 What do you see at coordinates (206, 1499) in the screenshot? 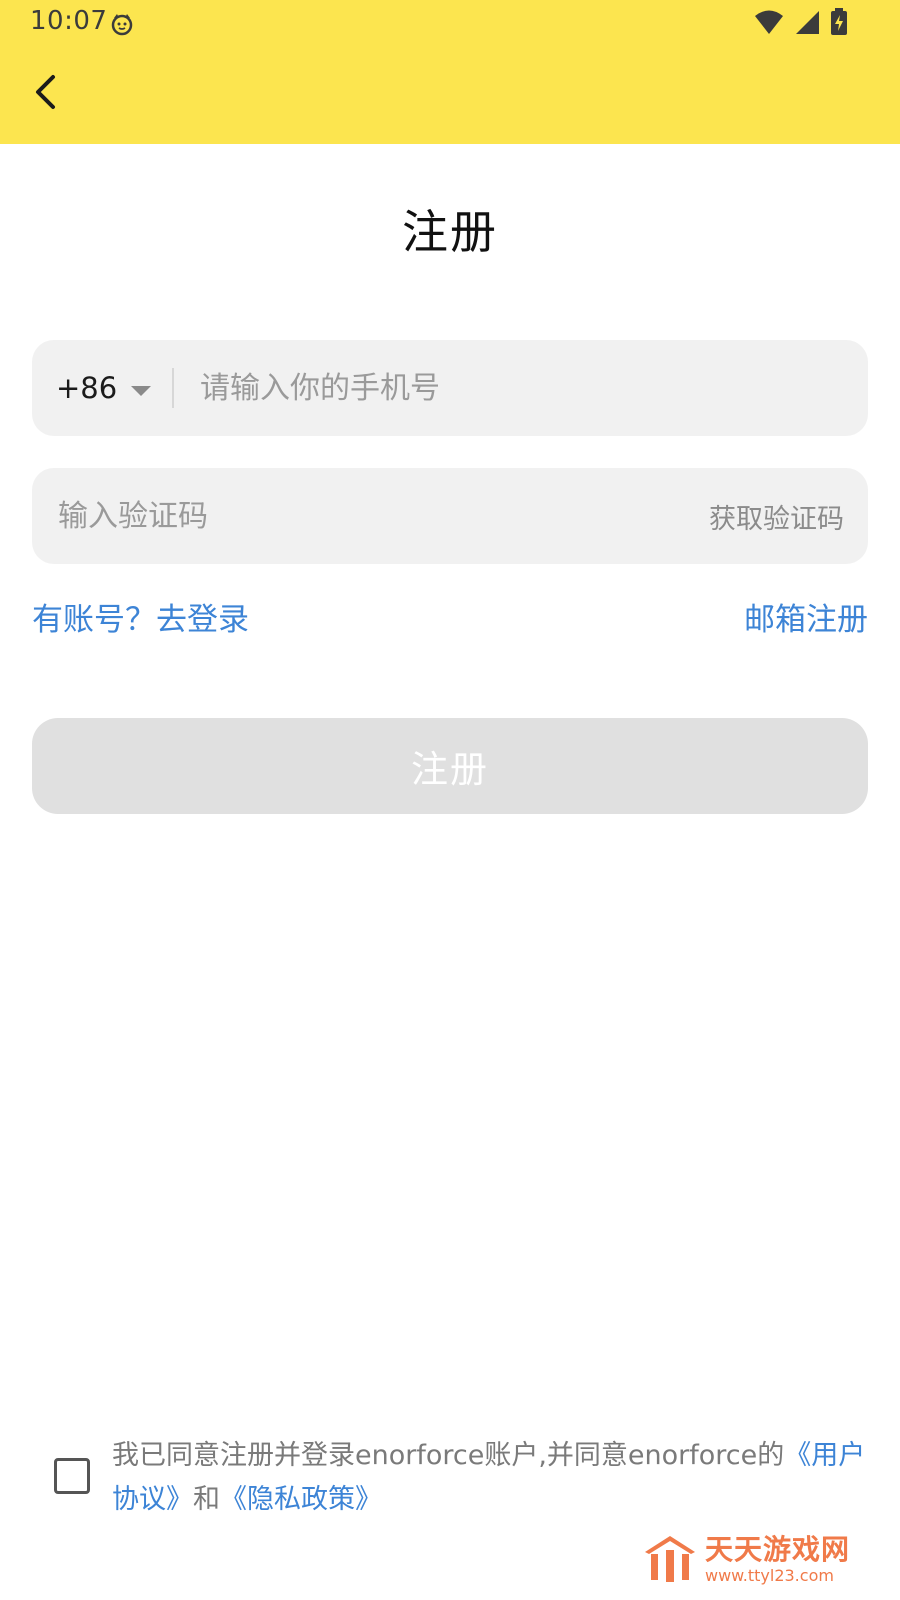
I see `agreement-conjunction: 和` at bounding box center [206, 1499].